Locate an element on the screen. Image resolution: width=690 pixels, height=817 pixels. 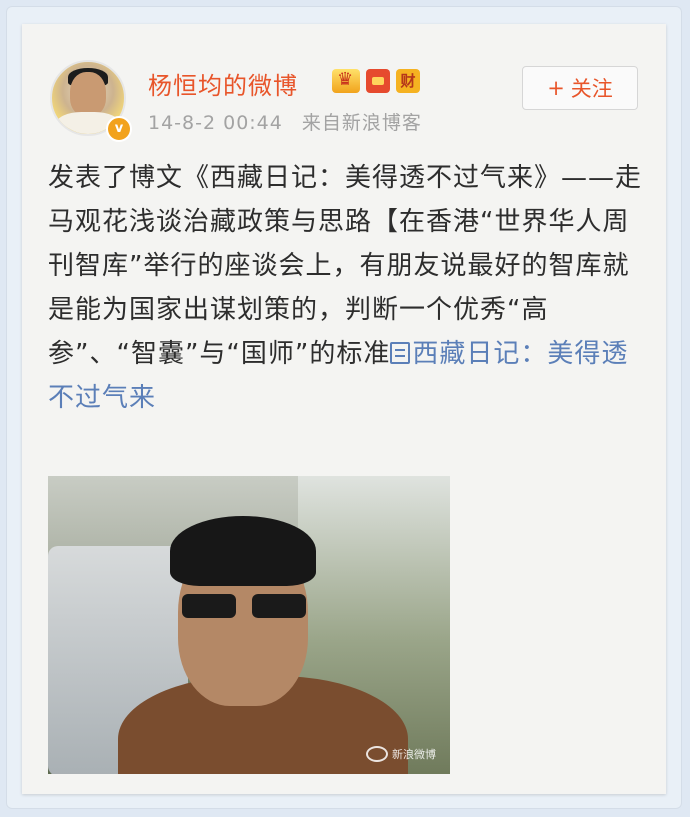
user-name: 杨恒均的微博 is located at coordinates (223, 83).